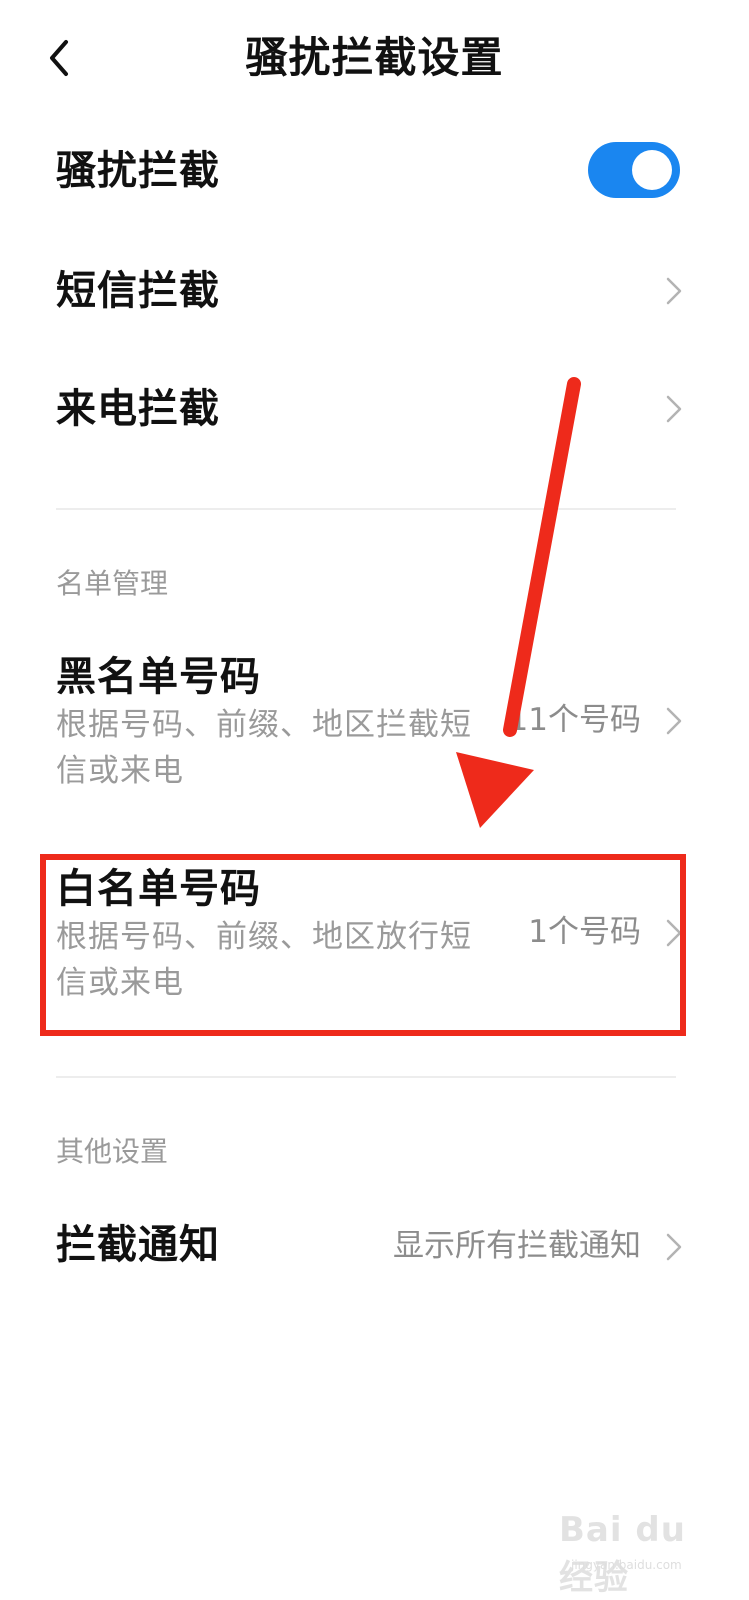  What do you see at coordinates (374, 409) in the screenshot?
I see `call-block-row: 来电拦截` at bounding box center [374, 409].